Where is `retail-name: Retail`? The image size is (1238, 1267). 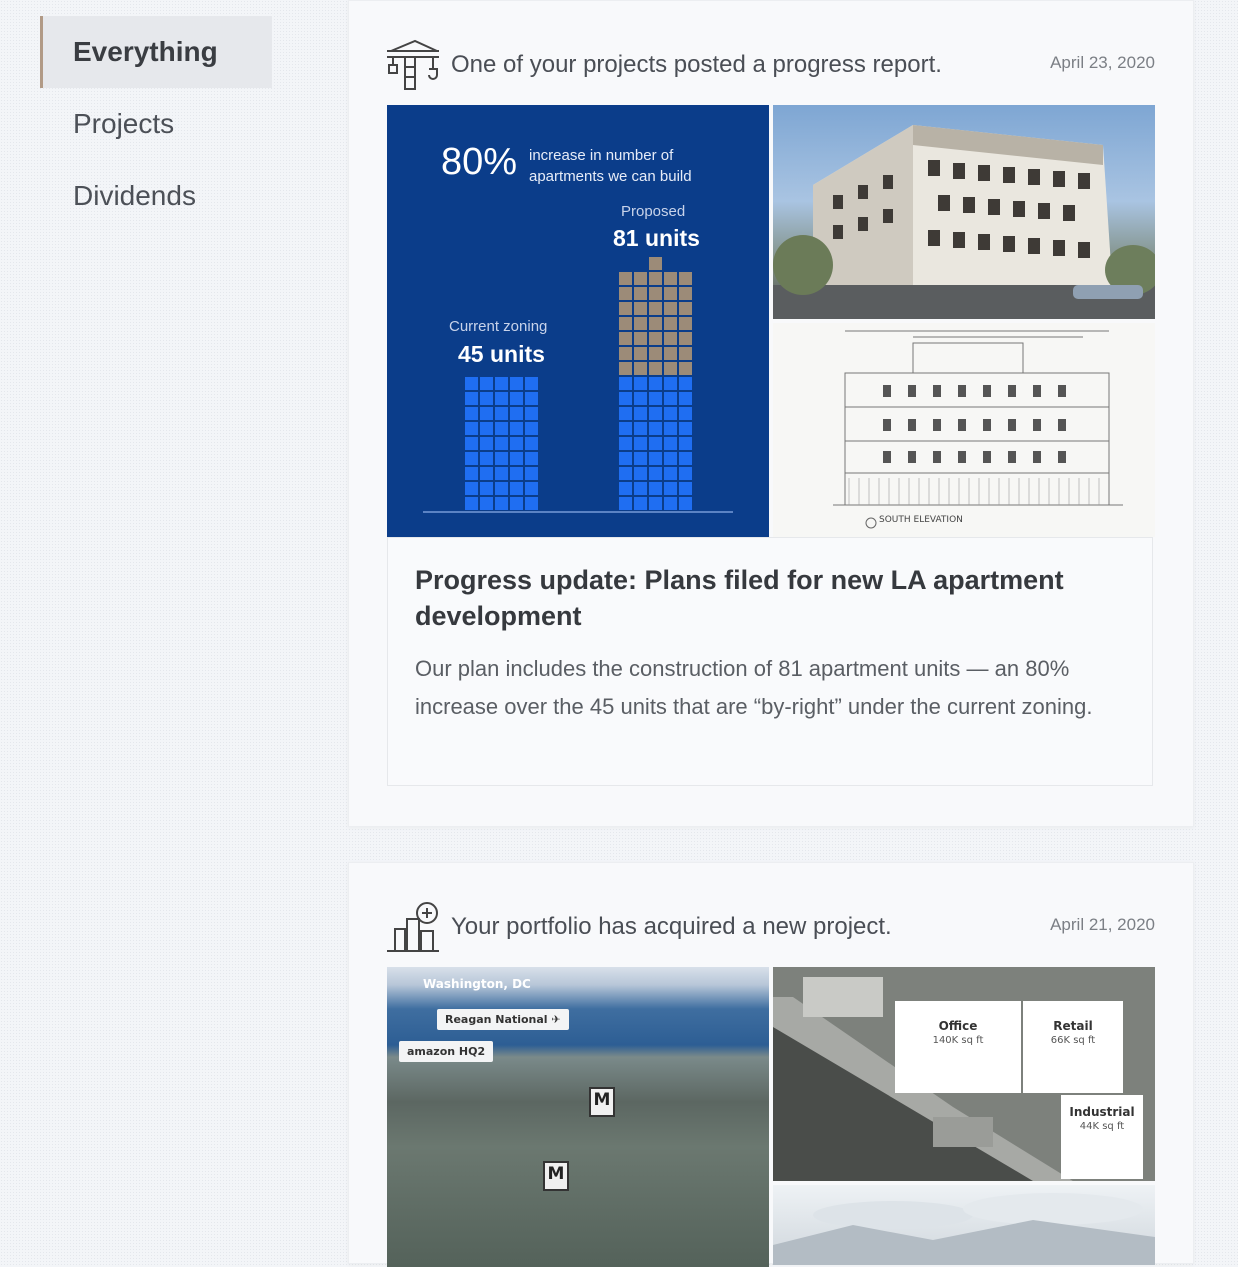 retail-name: Retail is located at coordinates (1073, 1026).